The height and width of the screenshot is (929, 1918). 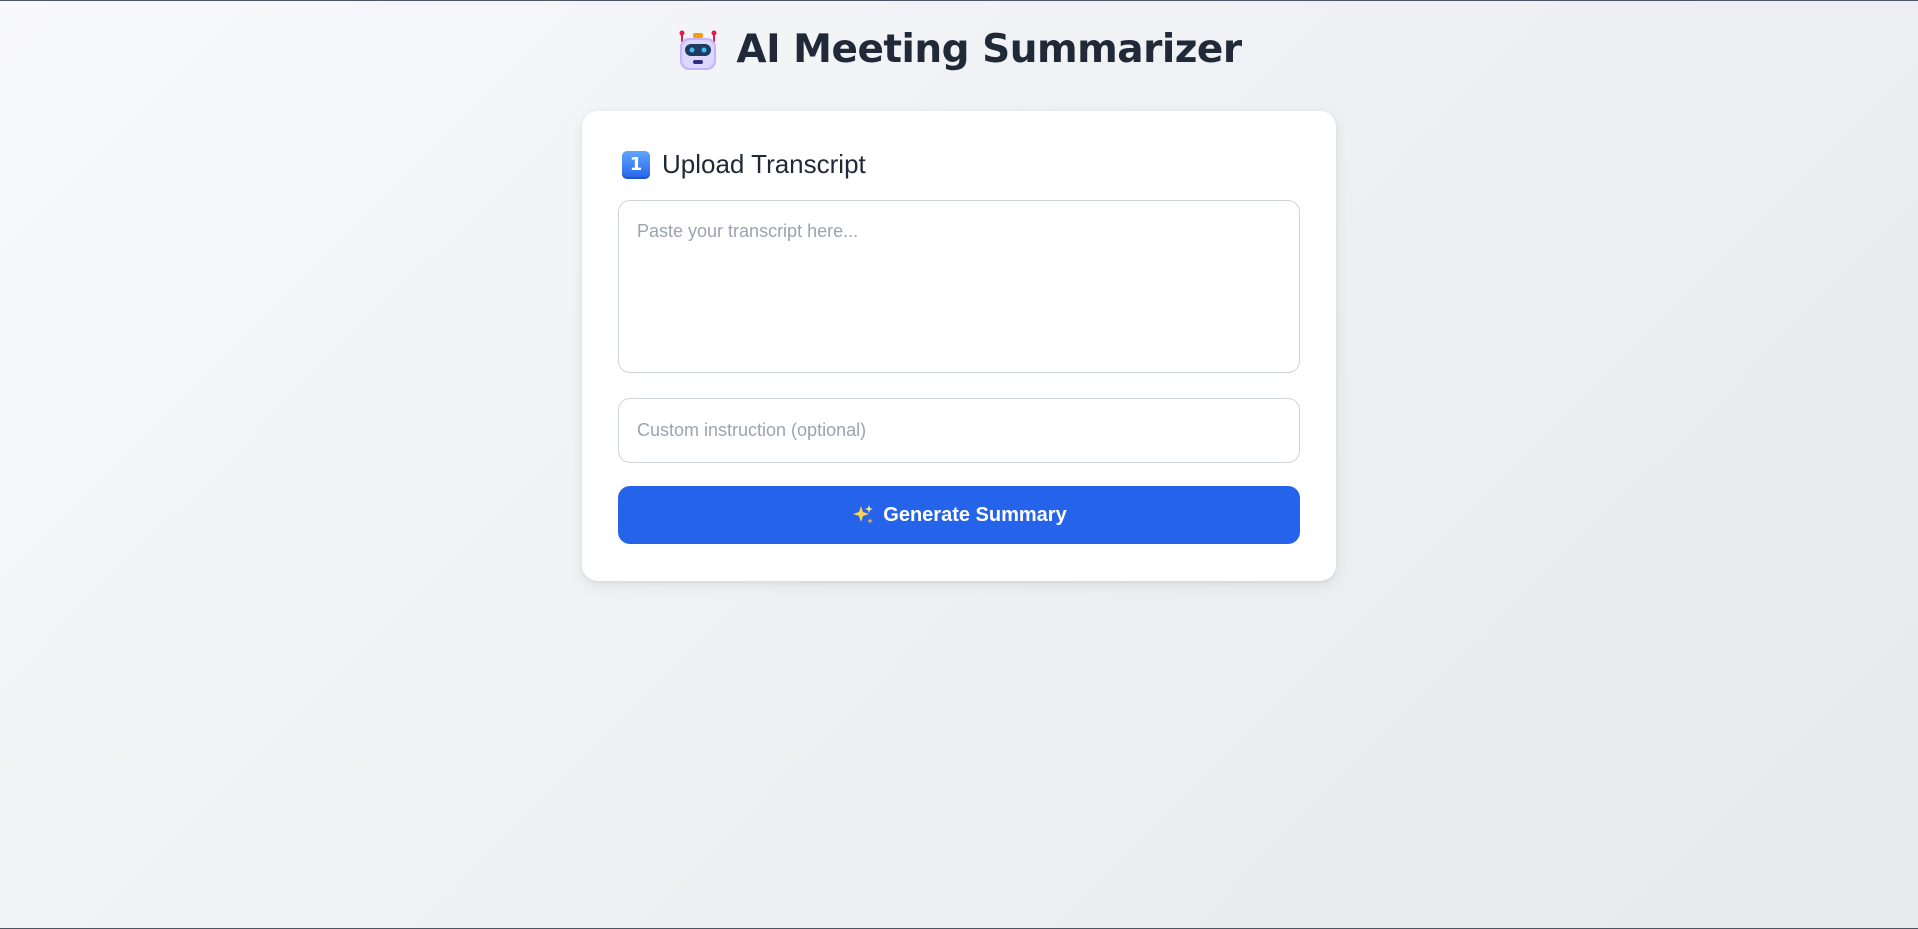 I want to click on page-title: AI Meeting Summarizer, so click(x=959, y=49).